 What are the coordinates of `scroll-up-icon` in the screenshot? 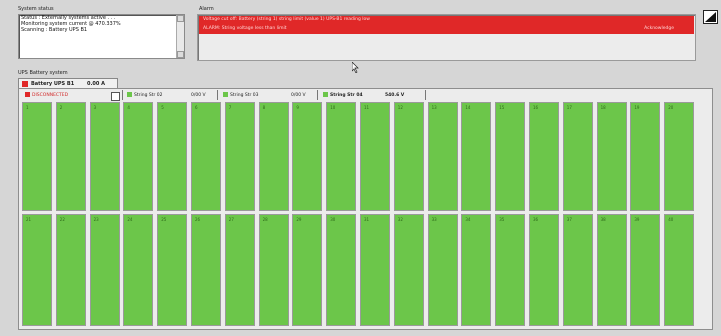 It's located at (180, 18).